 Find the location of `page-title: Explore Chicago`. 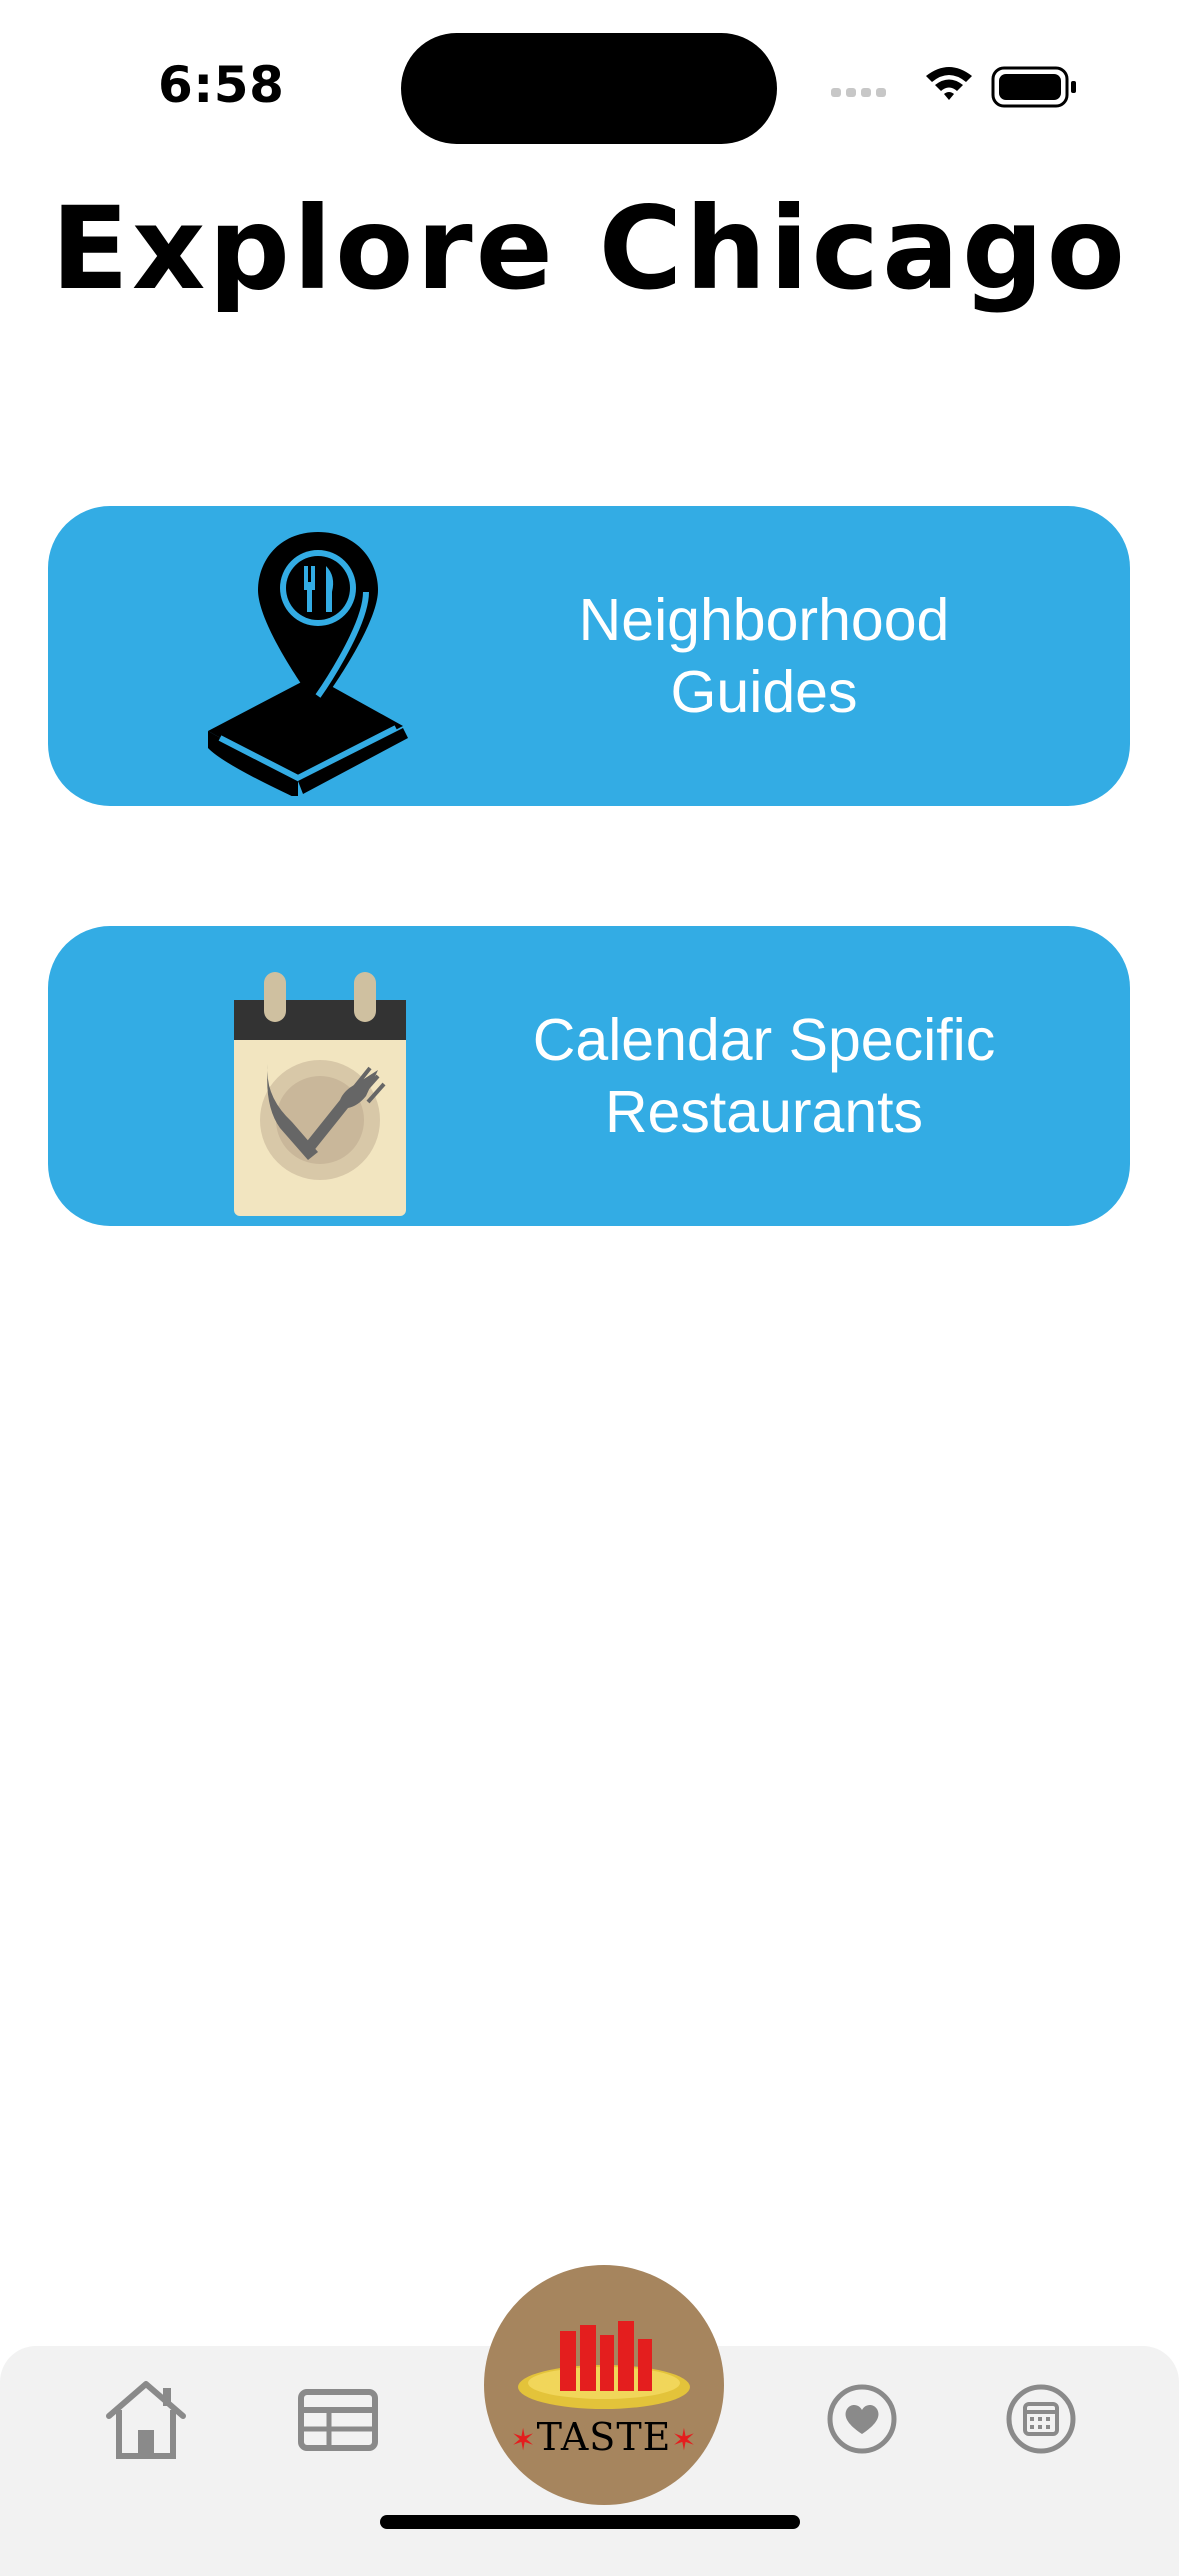

page-title: Explore Chicago is located at coordinates (589, 248).